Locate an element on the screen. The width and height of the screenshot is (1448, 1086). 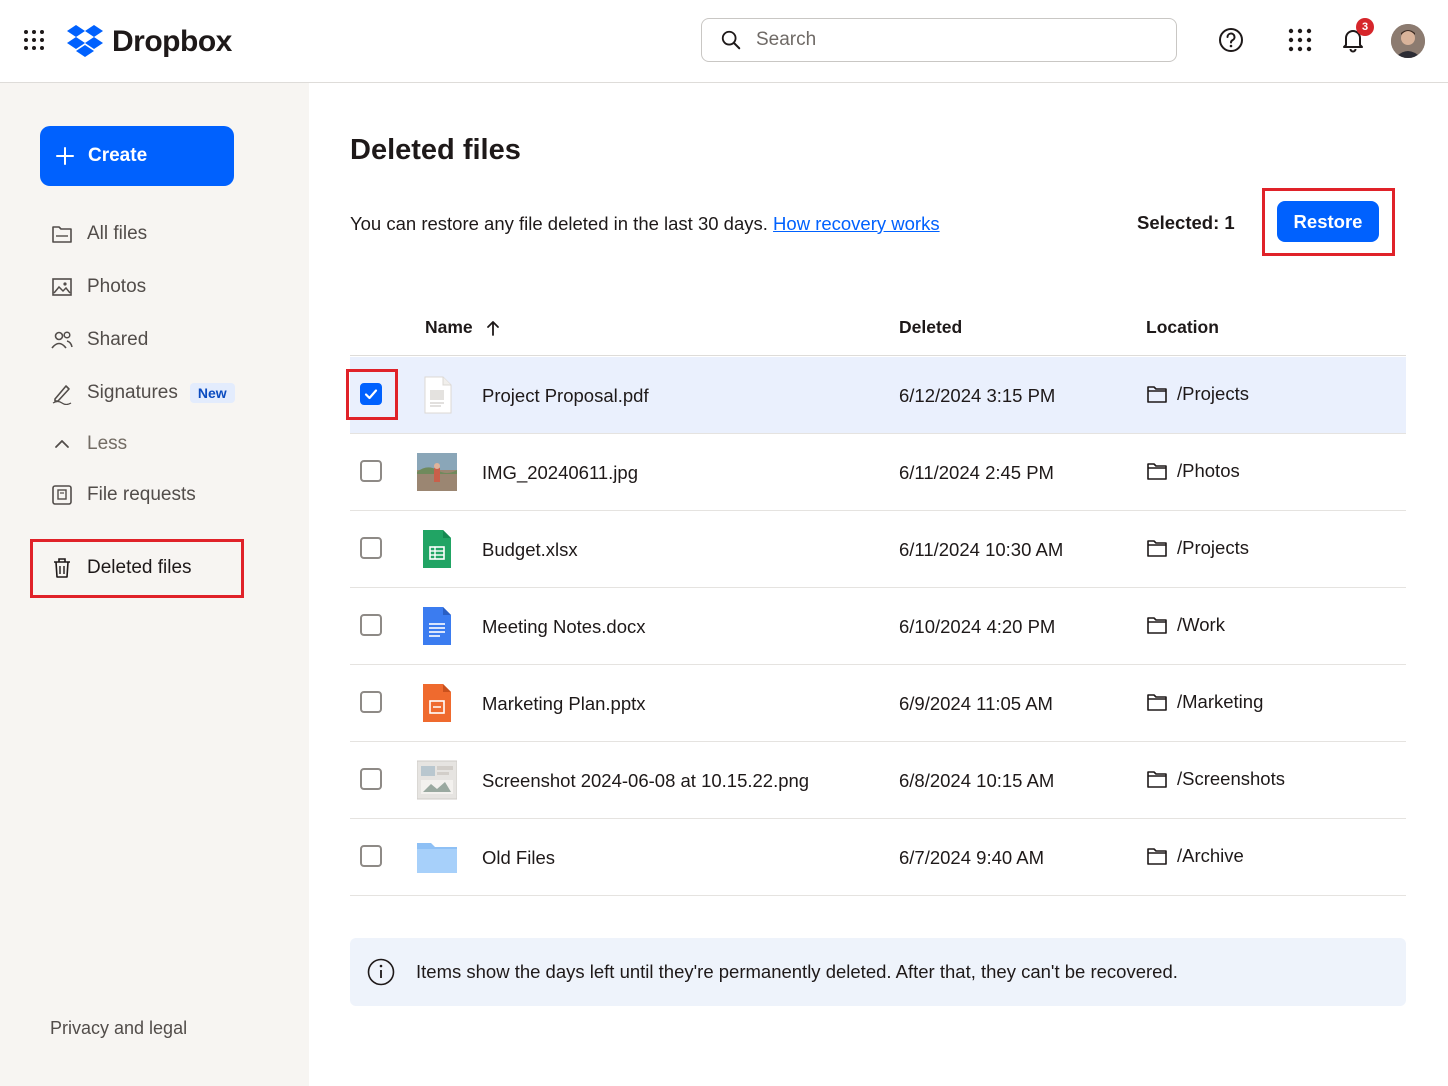
dropbox-logo: Dropbox is located at coordinates (149, 42).